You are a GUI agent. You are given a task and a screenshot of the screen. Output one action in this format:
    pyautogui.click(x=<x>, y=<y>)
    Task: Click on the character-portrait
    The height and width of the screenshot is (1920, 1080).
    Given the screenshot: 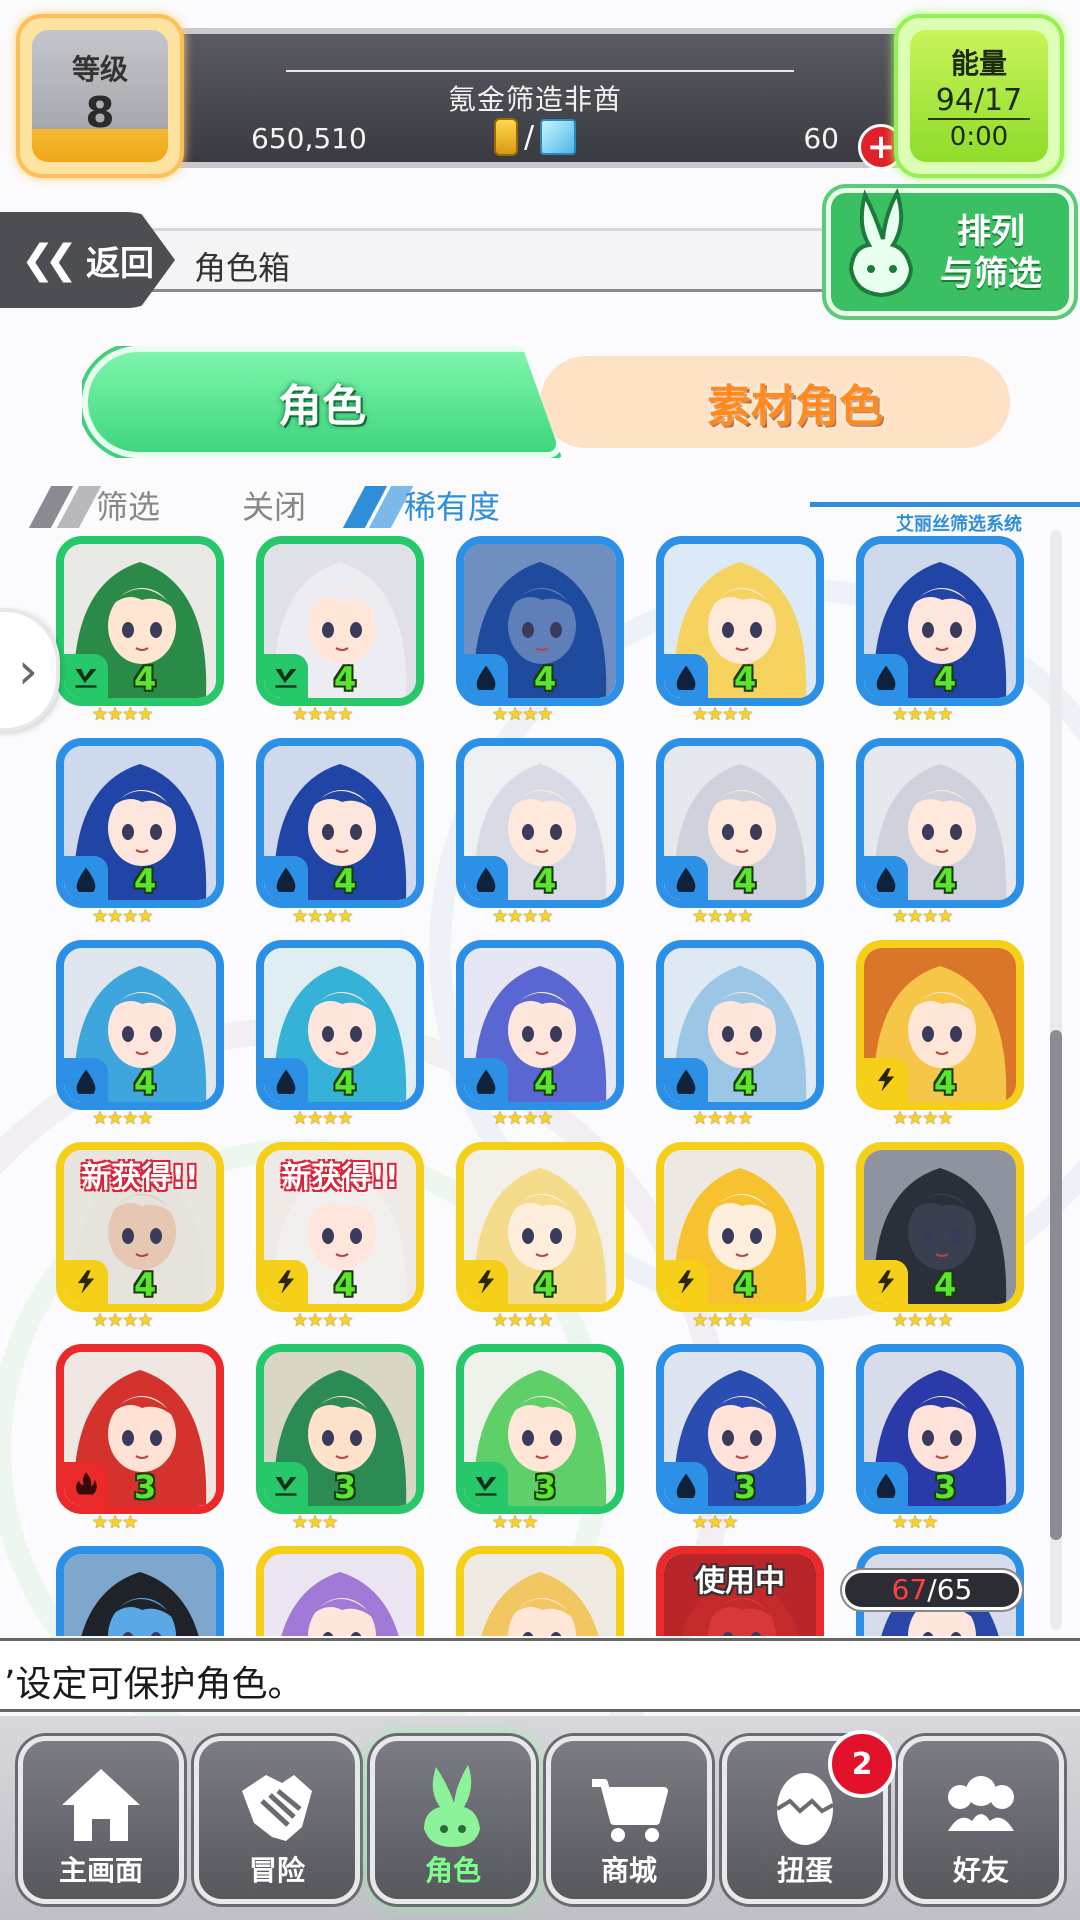 What is the action you would take?
    pyautogui.click(x=140, y=1595)
    